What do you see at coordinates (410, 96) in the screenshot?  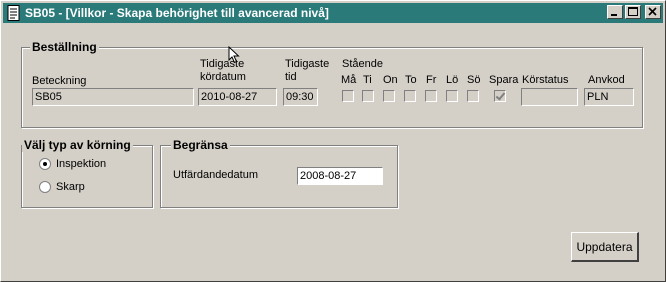 I see `day-checkbox-thu` at bounding box center [410, 96].